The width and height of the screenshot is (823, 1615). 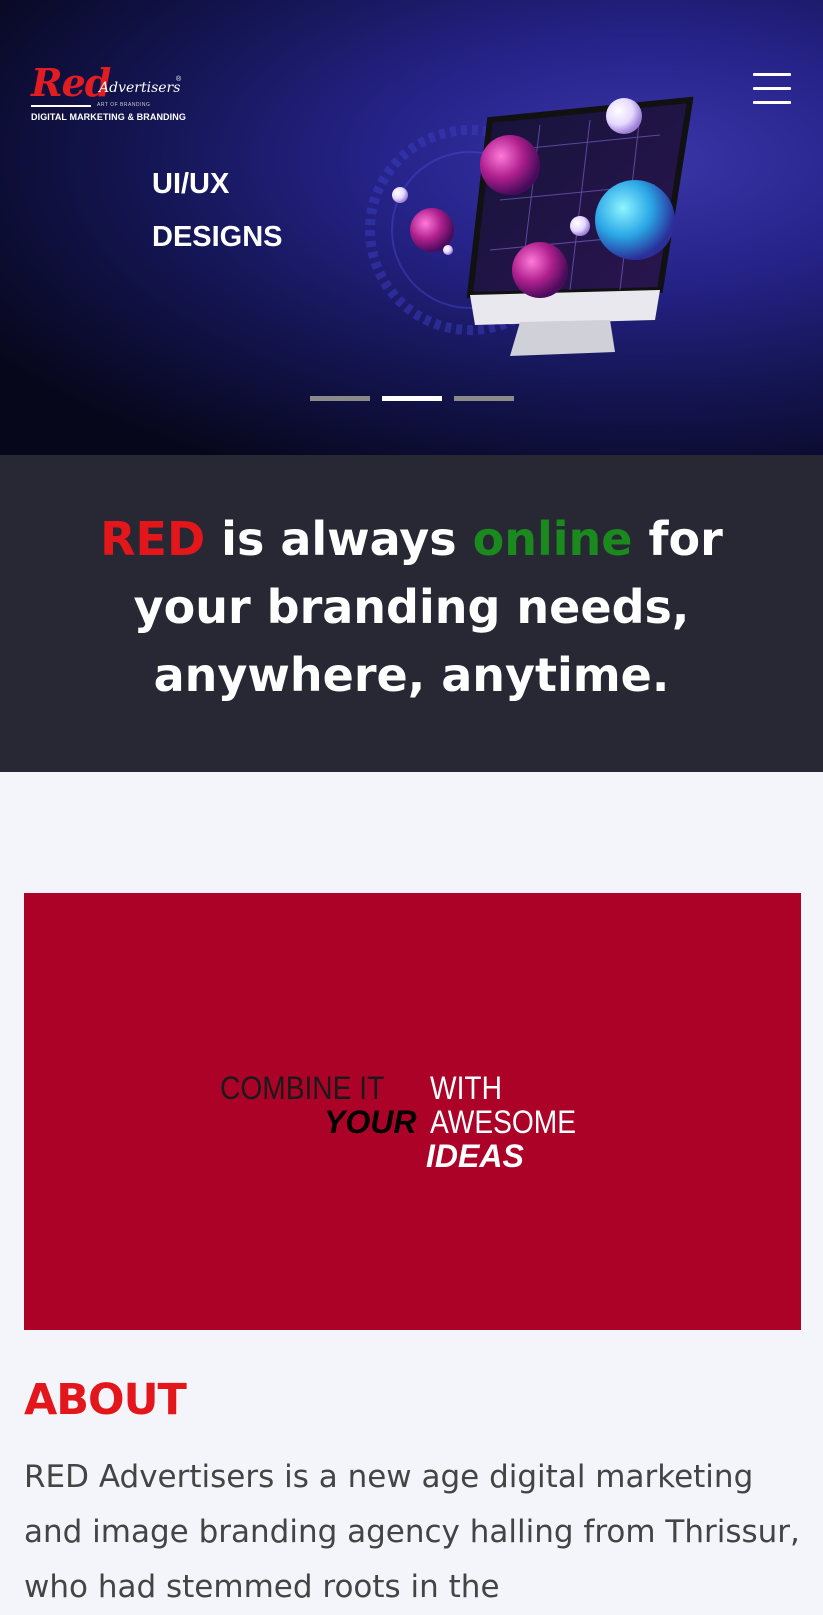 What do you see at coordinates (503, 1122) in the screenshot?
I see `promo-line2-b: AWESOME` at bounding box center [503, 1122].